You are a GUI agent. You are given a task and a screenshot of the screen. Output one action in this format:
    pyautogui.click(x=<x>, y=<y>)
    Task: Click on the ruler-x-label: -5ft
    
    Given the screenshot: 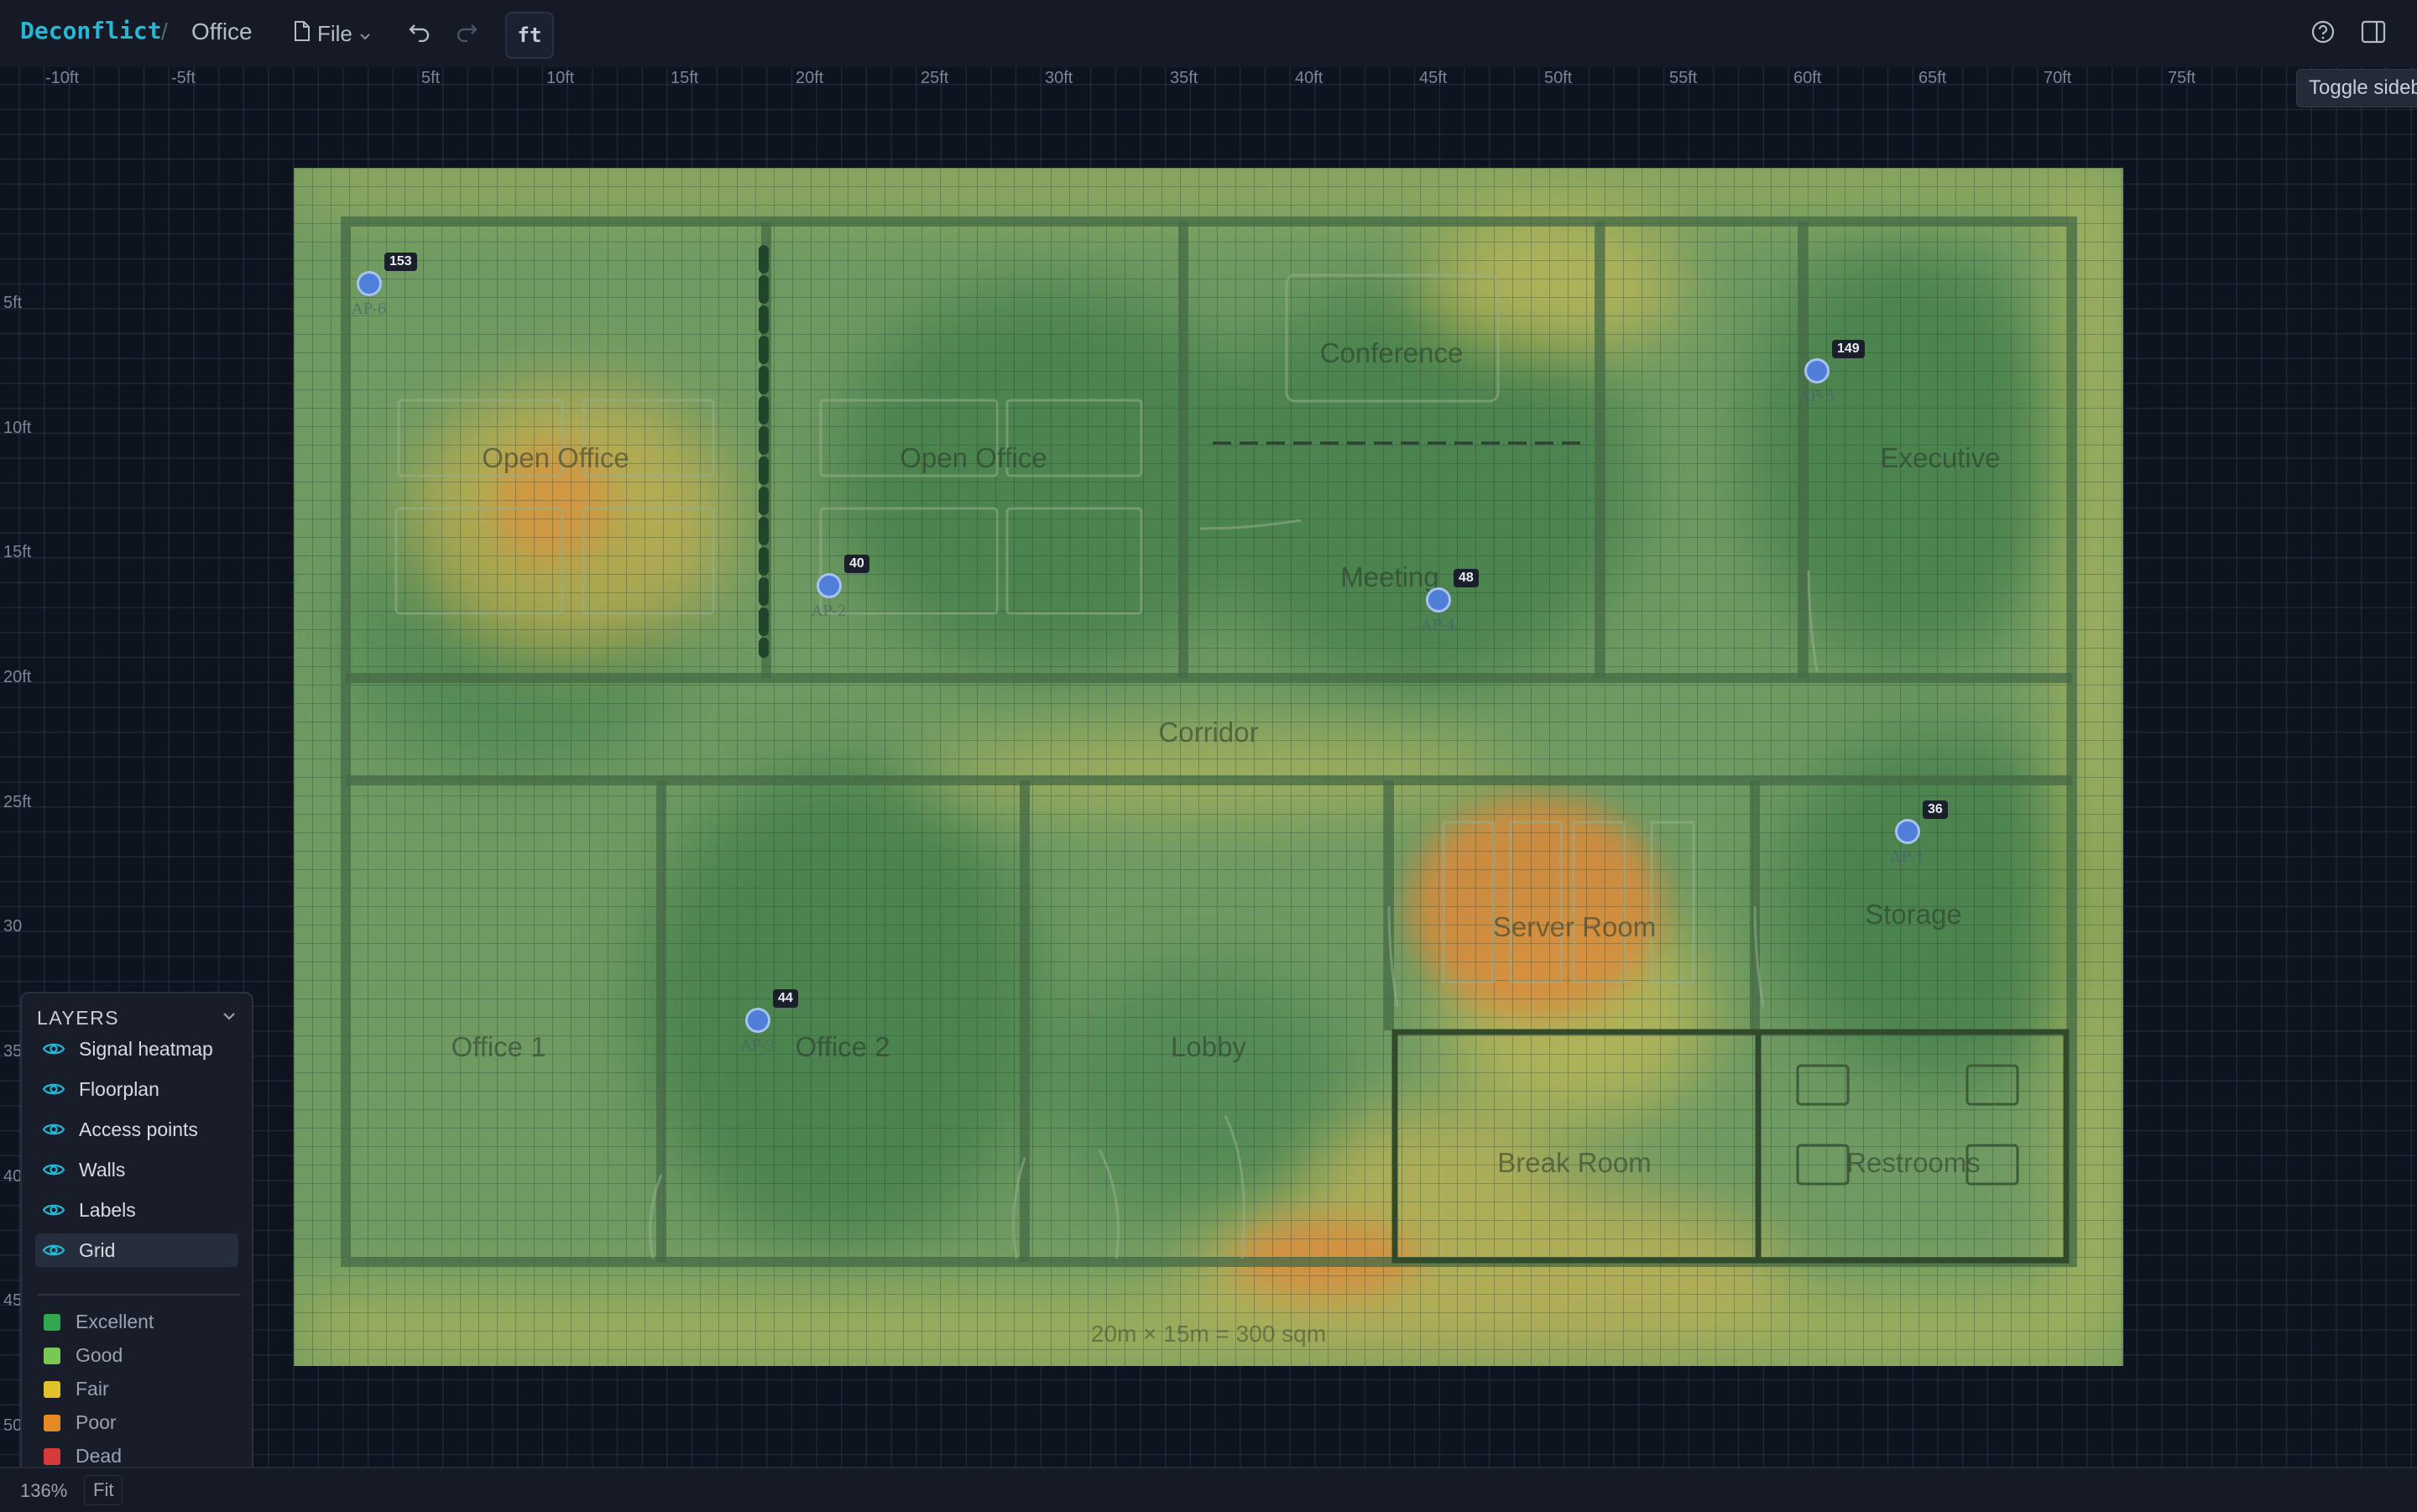 What is the action you would take?
    pyautogui.click(x=183, y=78)
    